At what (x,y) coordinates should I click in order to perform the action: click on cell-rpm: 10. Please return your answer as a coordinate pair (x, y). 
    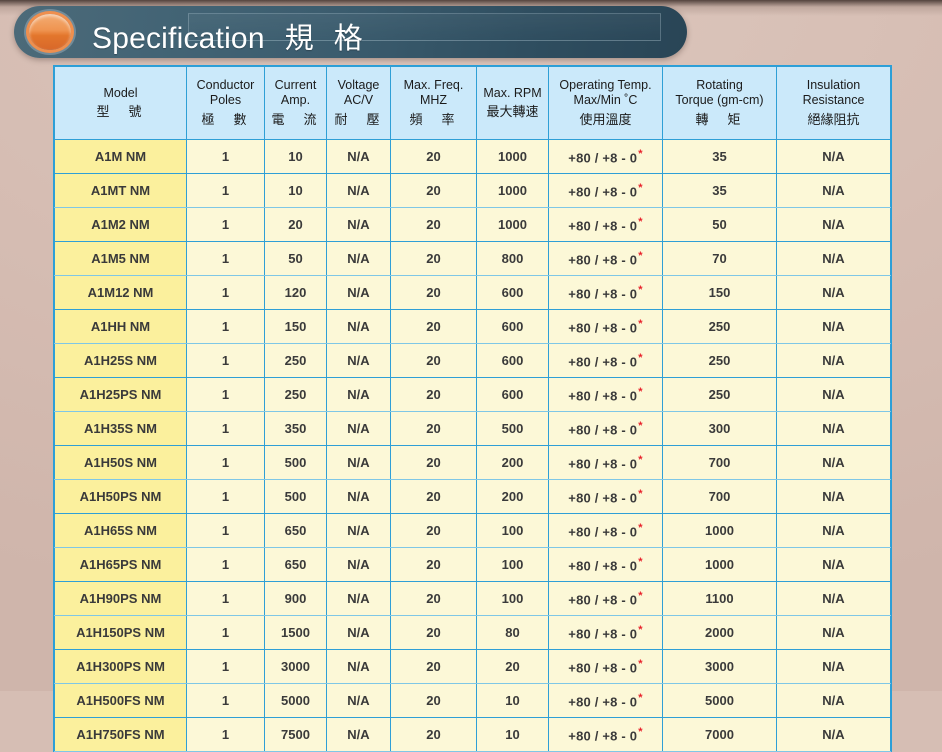
    Looking at the image, I should click on (512, 734).